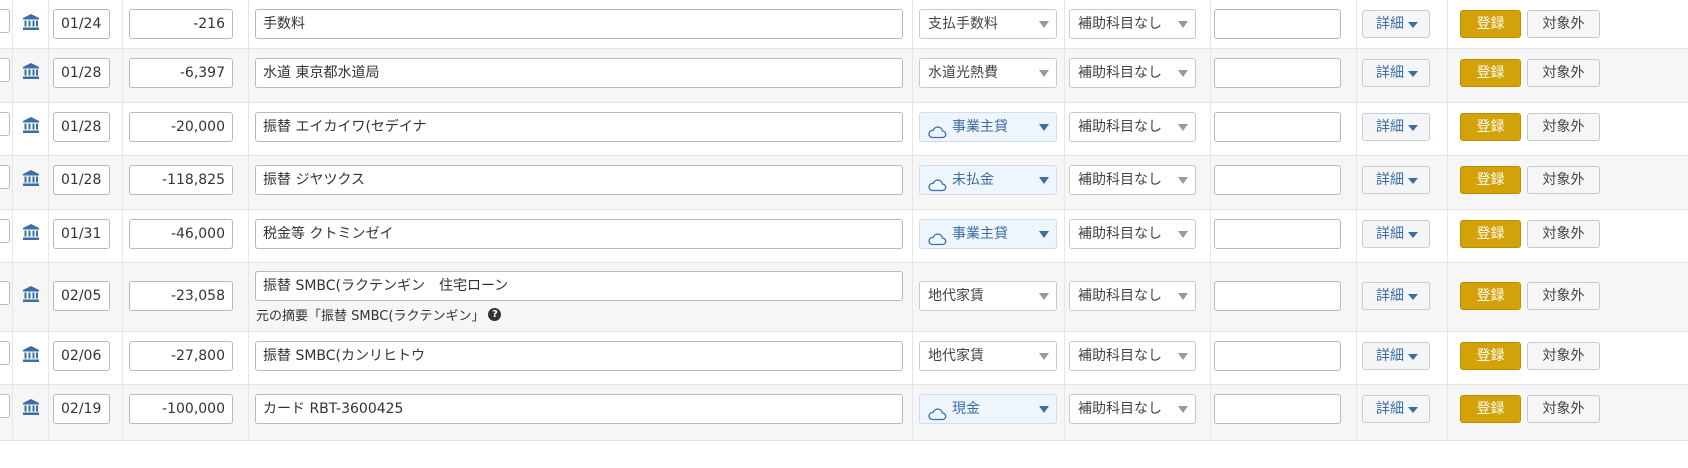 The height and width of the screenshot is (468, 1688). What do you see at coordinates (579, 286) in the screenshot?
I see `description-input: 振替 SMBC(ラクテンギン 住宅ローン` at bounding box center [579, 286].